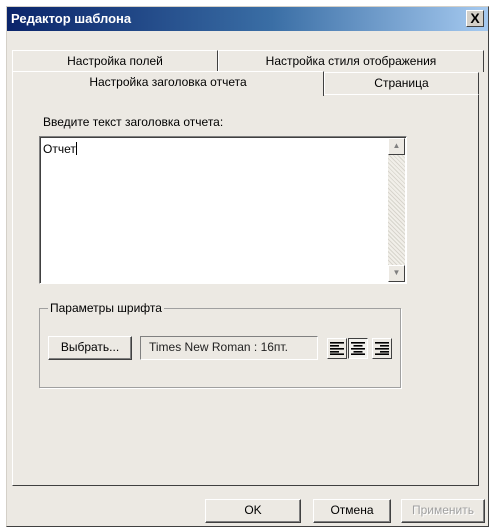 The height and width of the screenshot is (531, 492). I want to click on align-right-icon, so click(382, 348).